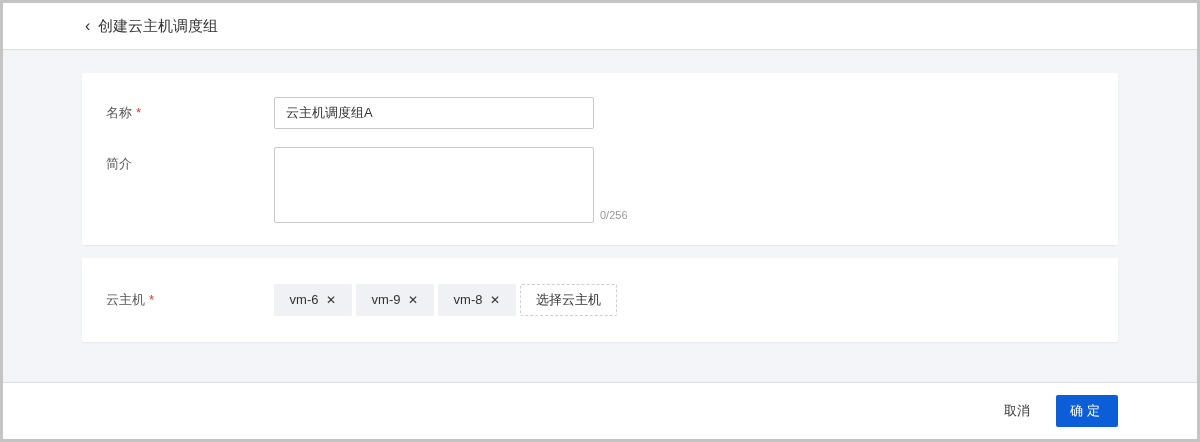  Describe the element at coordinates (1087, 411) in the screenshot. I see `confirm-button: 确定` at that location.